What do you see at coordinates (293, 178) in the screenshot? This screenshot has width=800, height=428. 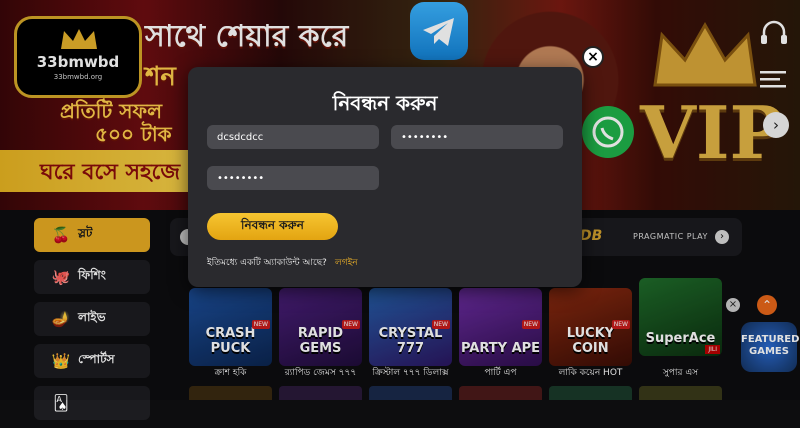 I see `confirm-password-field` at bounding box center [293, 178].